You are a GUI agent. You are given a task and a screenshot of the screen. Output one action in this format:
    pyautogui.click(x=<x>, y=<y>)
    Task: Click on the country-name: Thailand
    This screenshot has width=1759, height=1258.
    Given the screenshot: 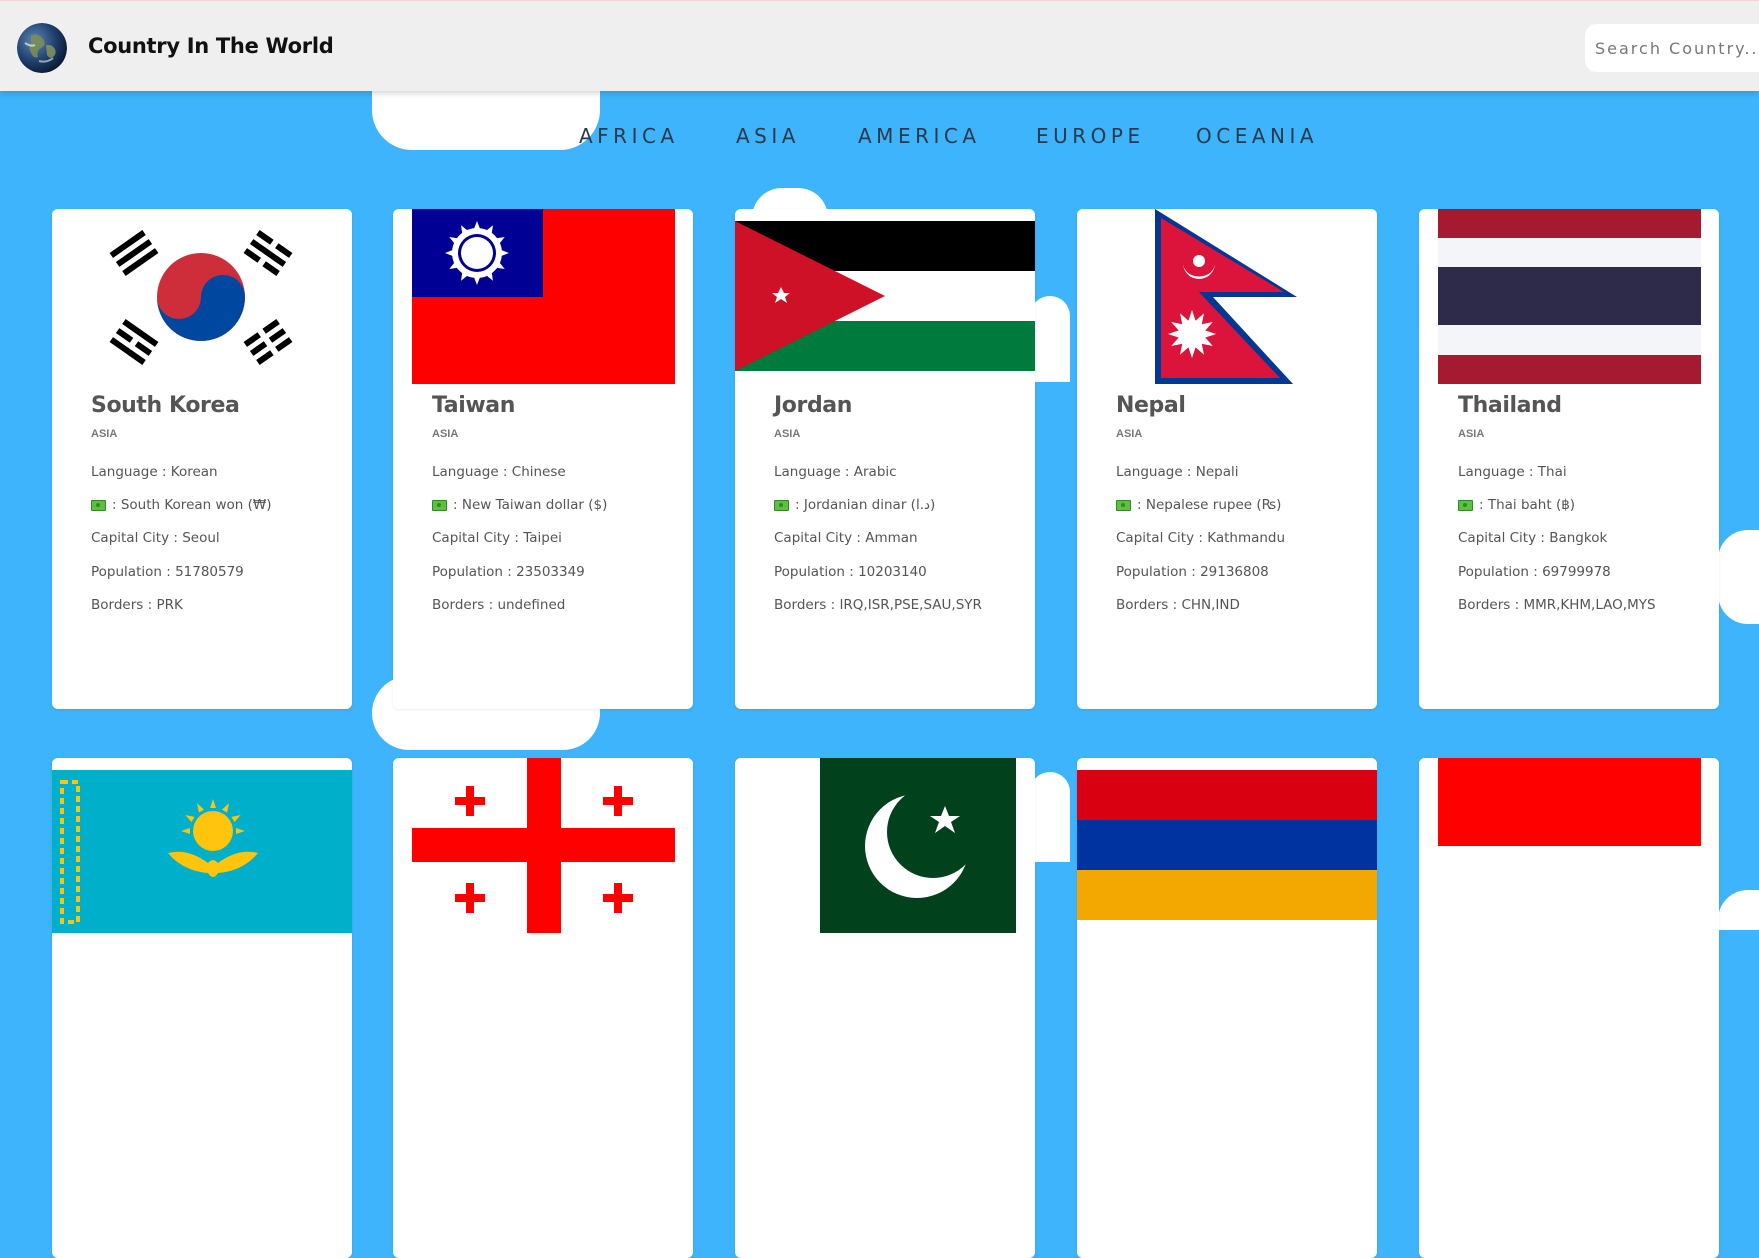 What is the action you would take?
    pyautogui.click(x=1510, y=405)
    